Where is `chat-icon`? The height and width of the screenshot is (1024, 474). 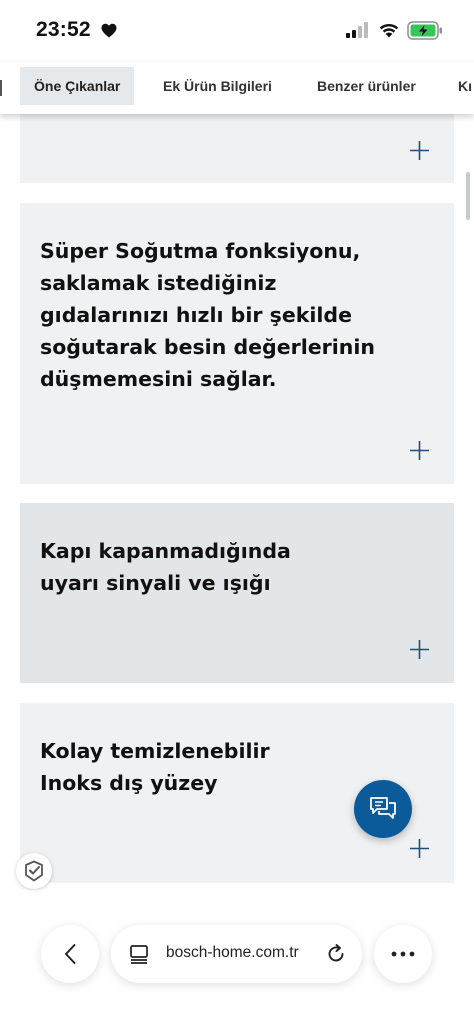
chat-icon is located at coordinates (383, 808).